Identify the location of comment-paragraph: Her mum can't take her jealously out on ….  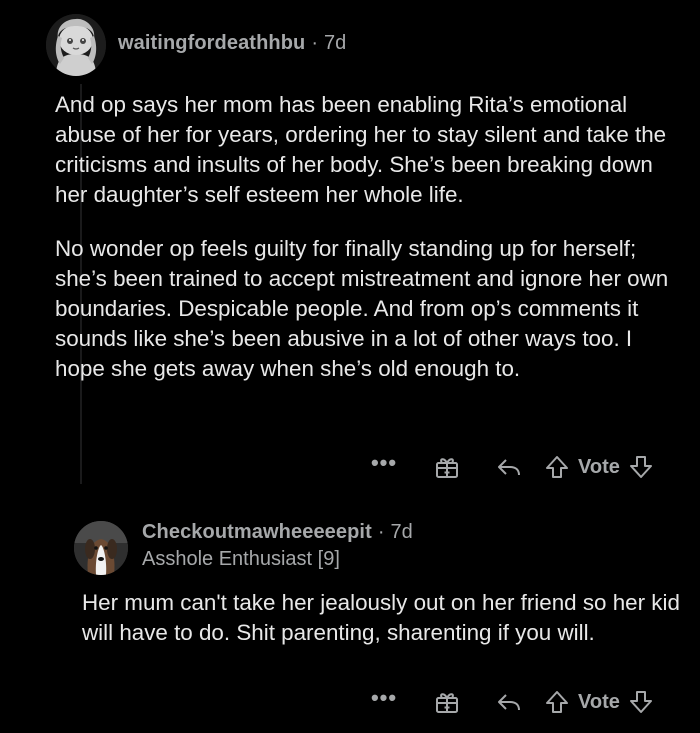
(381, 617).